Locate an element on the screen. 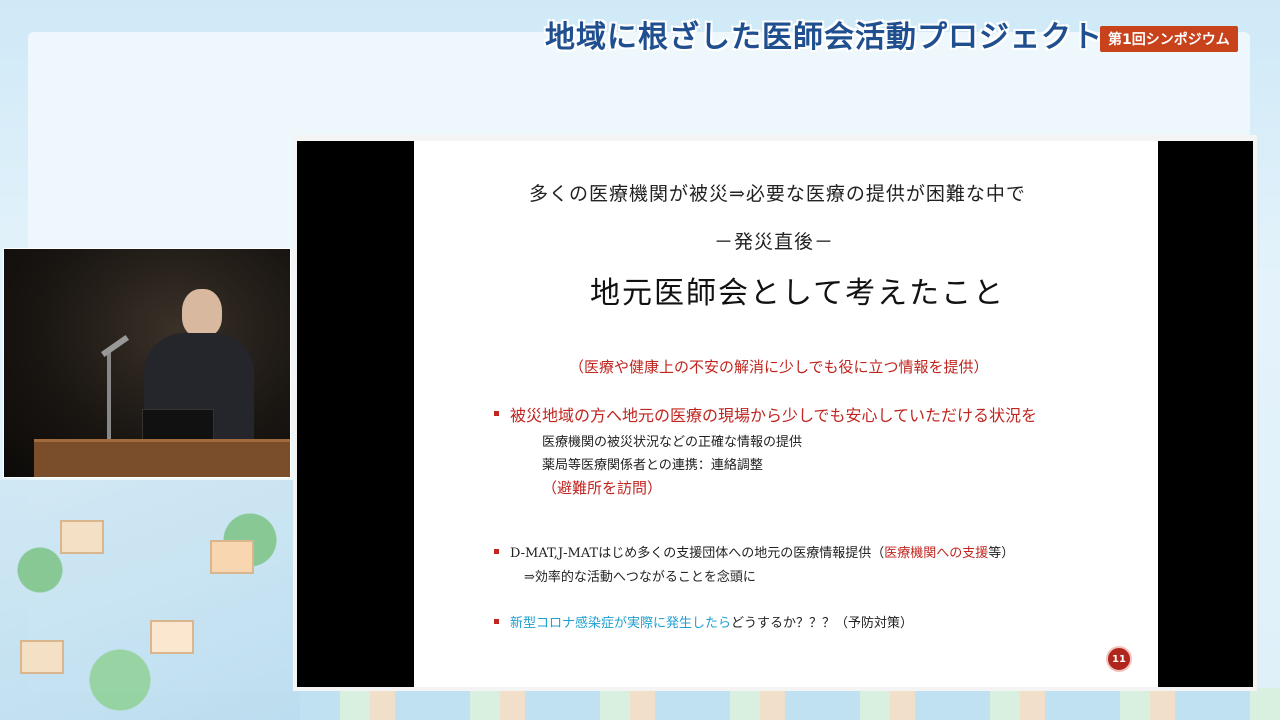 The width and height of the screenshot is (1280, 720). banner-title: 地域に根ざした医師会活動プロジェクト is located at coordinates (824, 37).